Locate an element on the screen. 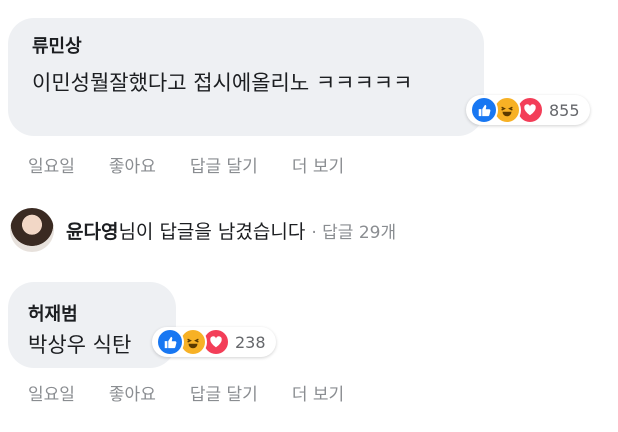 The height and width of the screenshot is (432, 618). comment-author: 류민상 is located at coordinates (57, 45).